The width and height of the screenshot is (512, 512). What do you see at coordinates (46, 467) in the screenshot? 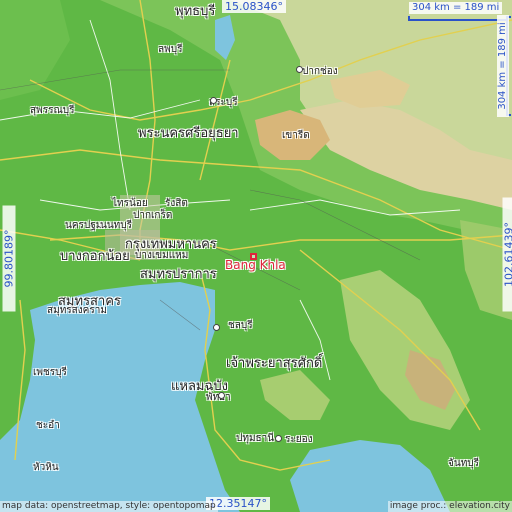
I see `place-label: หัวหิน` at bounding box center [46, 467].